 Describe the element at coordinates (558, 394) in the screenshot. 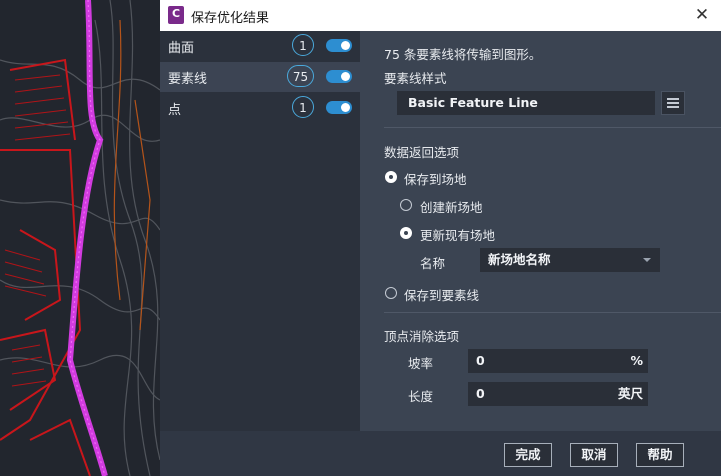

I see `length-input: 0 英尺` at that location.